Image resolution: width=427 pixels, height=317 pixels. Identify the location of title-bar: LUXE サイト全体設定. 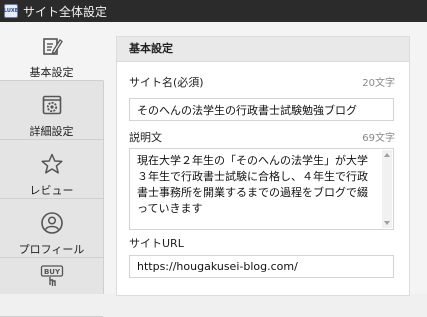
(213, 11).